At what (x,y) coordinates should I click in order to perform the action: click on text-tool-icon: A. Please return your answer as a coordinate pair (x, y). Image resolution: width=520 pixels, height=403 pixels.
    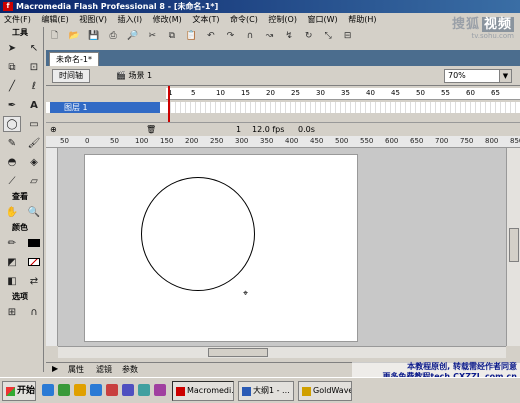
    Looking at the image, I should click on (34, 105).